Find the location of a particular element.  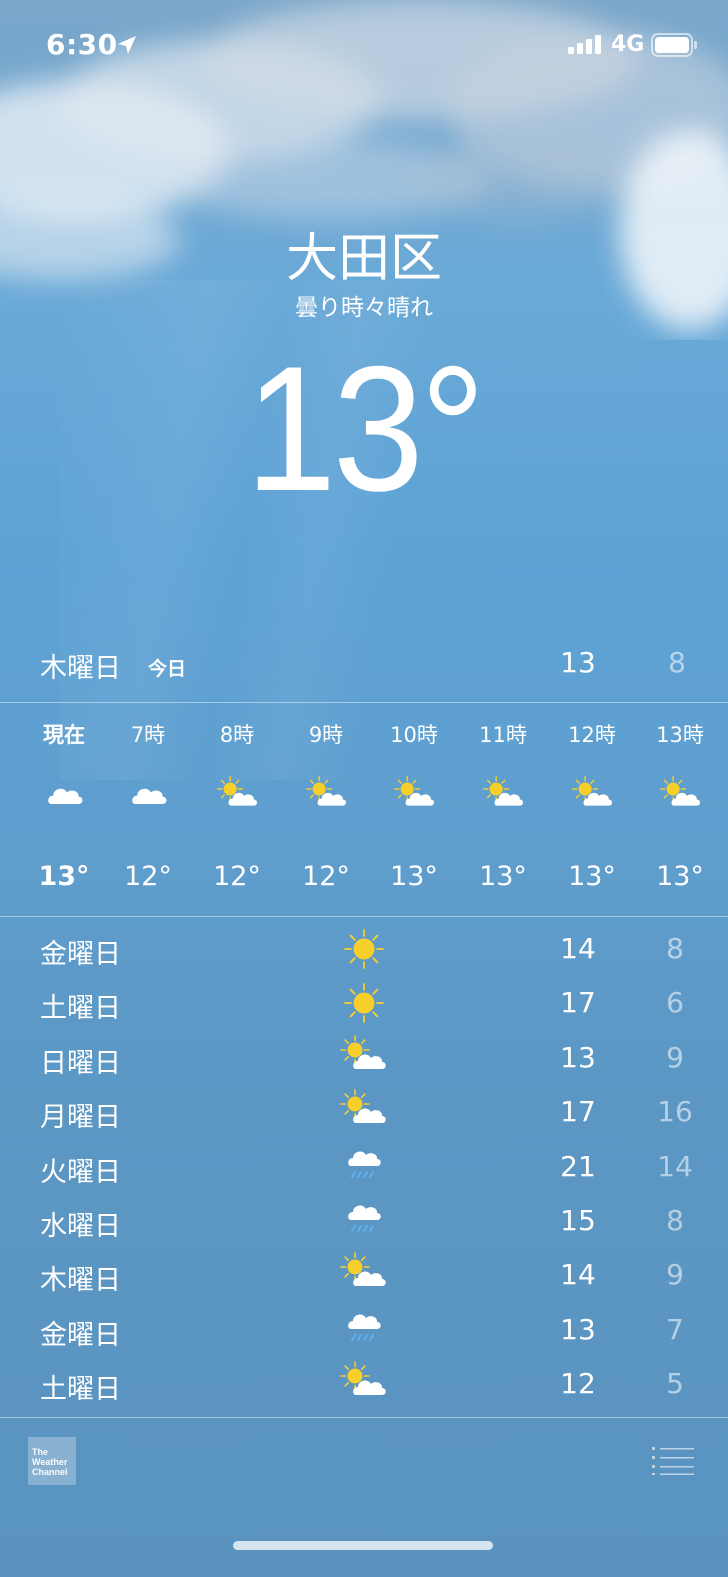

battery-icon is located at coordinates (674, 45).